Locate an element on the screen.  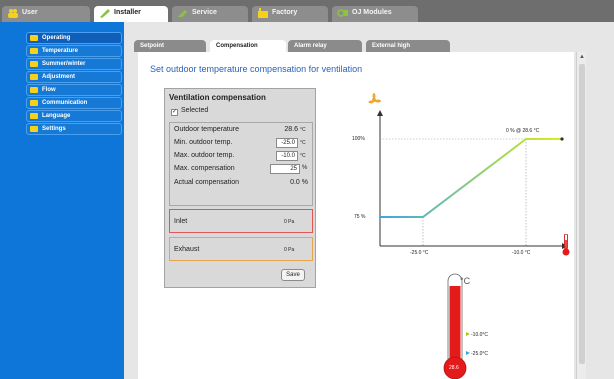
y-bottom-label: 75 % is located at coordinates (360, 217).